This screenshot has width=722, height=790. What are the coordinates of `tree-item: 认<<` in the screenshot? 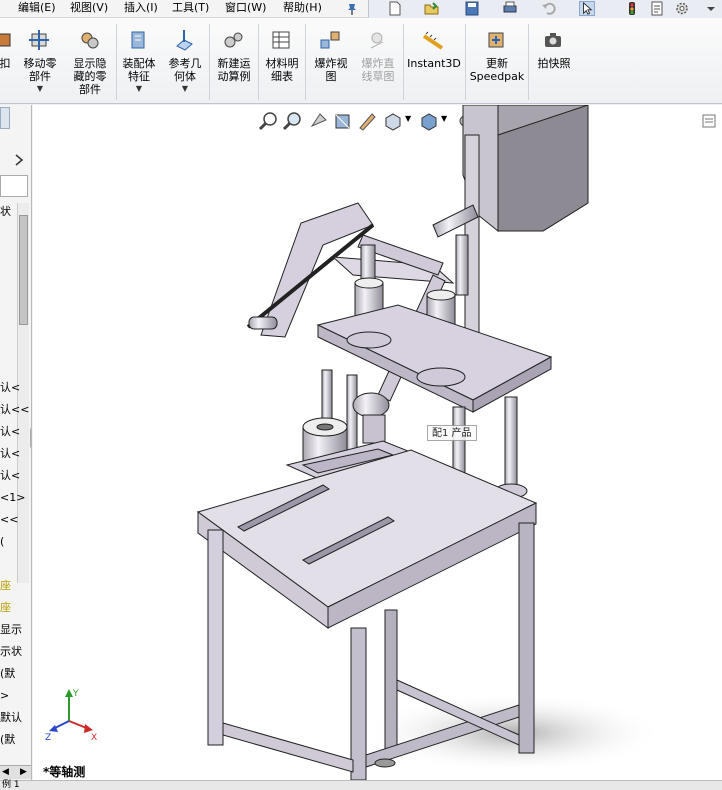 It's located at (14, 409).